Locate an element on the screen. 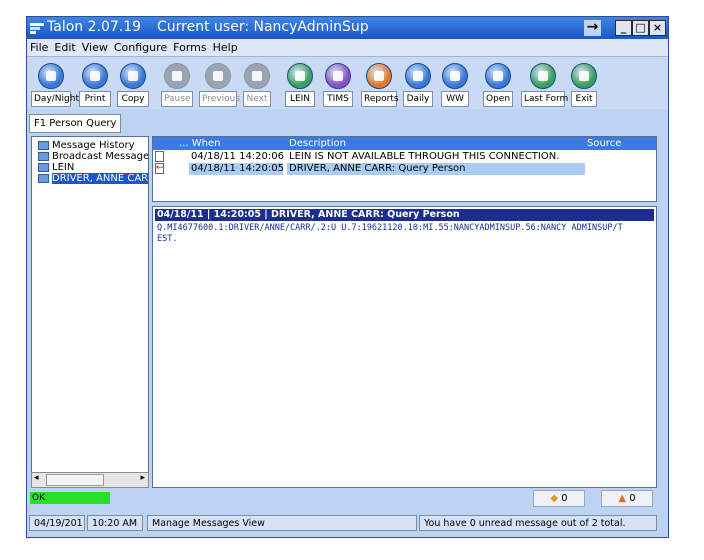  tree-horizontal-scrollbar: ◂ ▸ is located at coordinates (90, 480).